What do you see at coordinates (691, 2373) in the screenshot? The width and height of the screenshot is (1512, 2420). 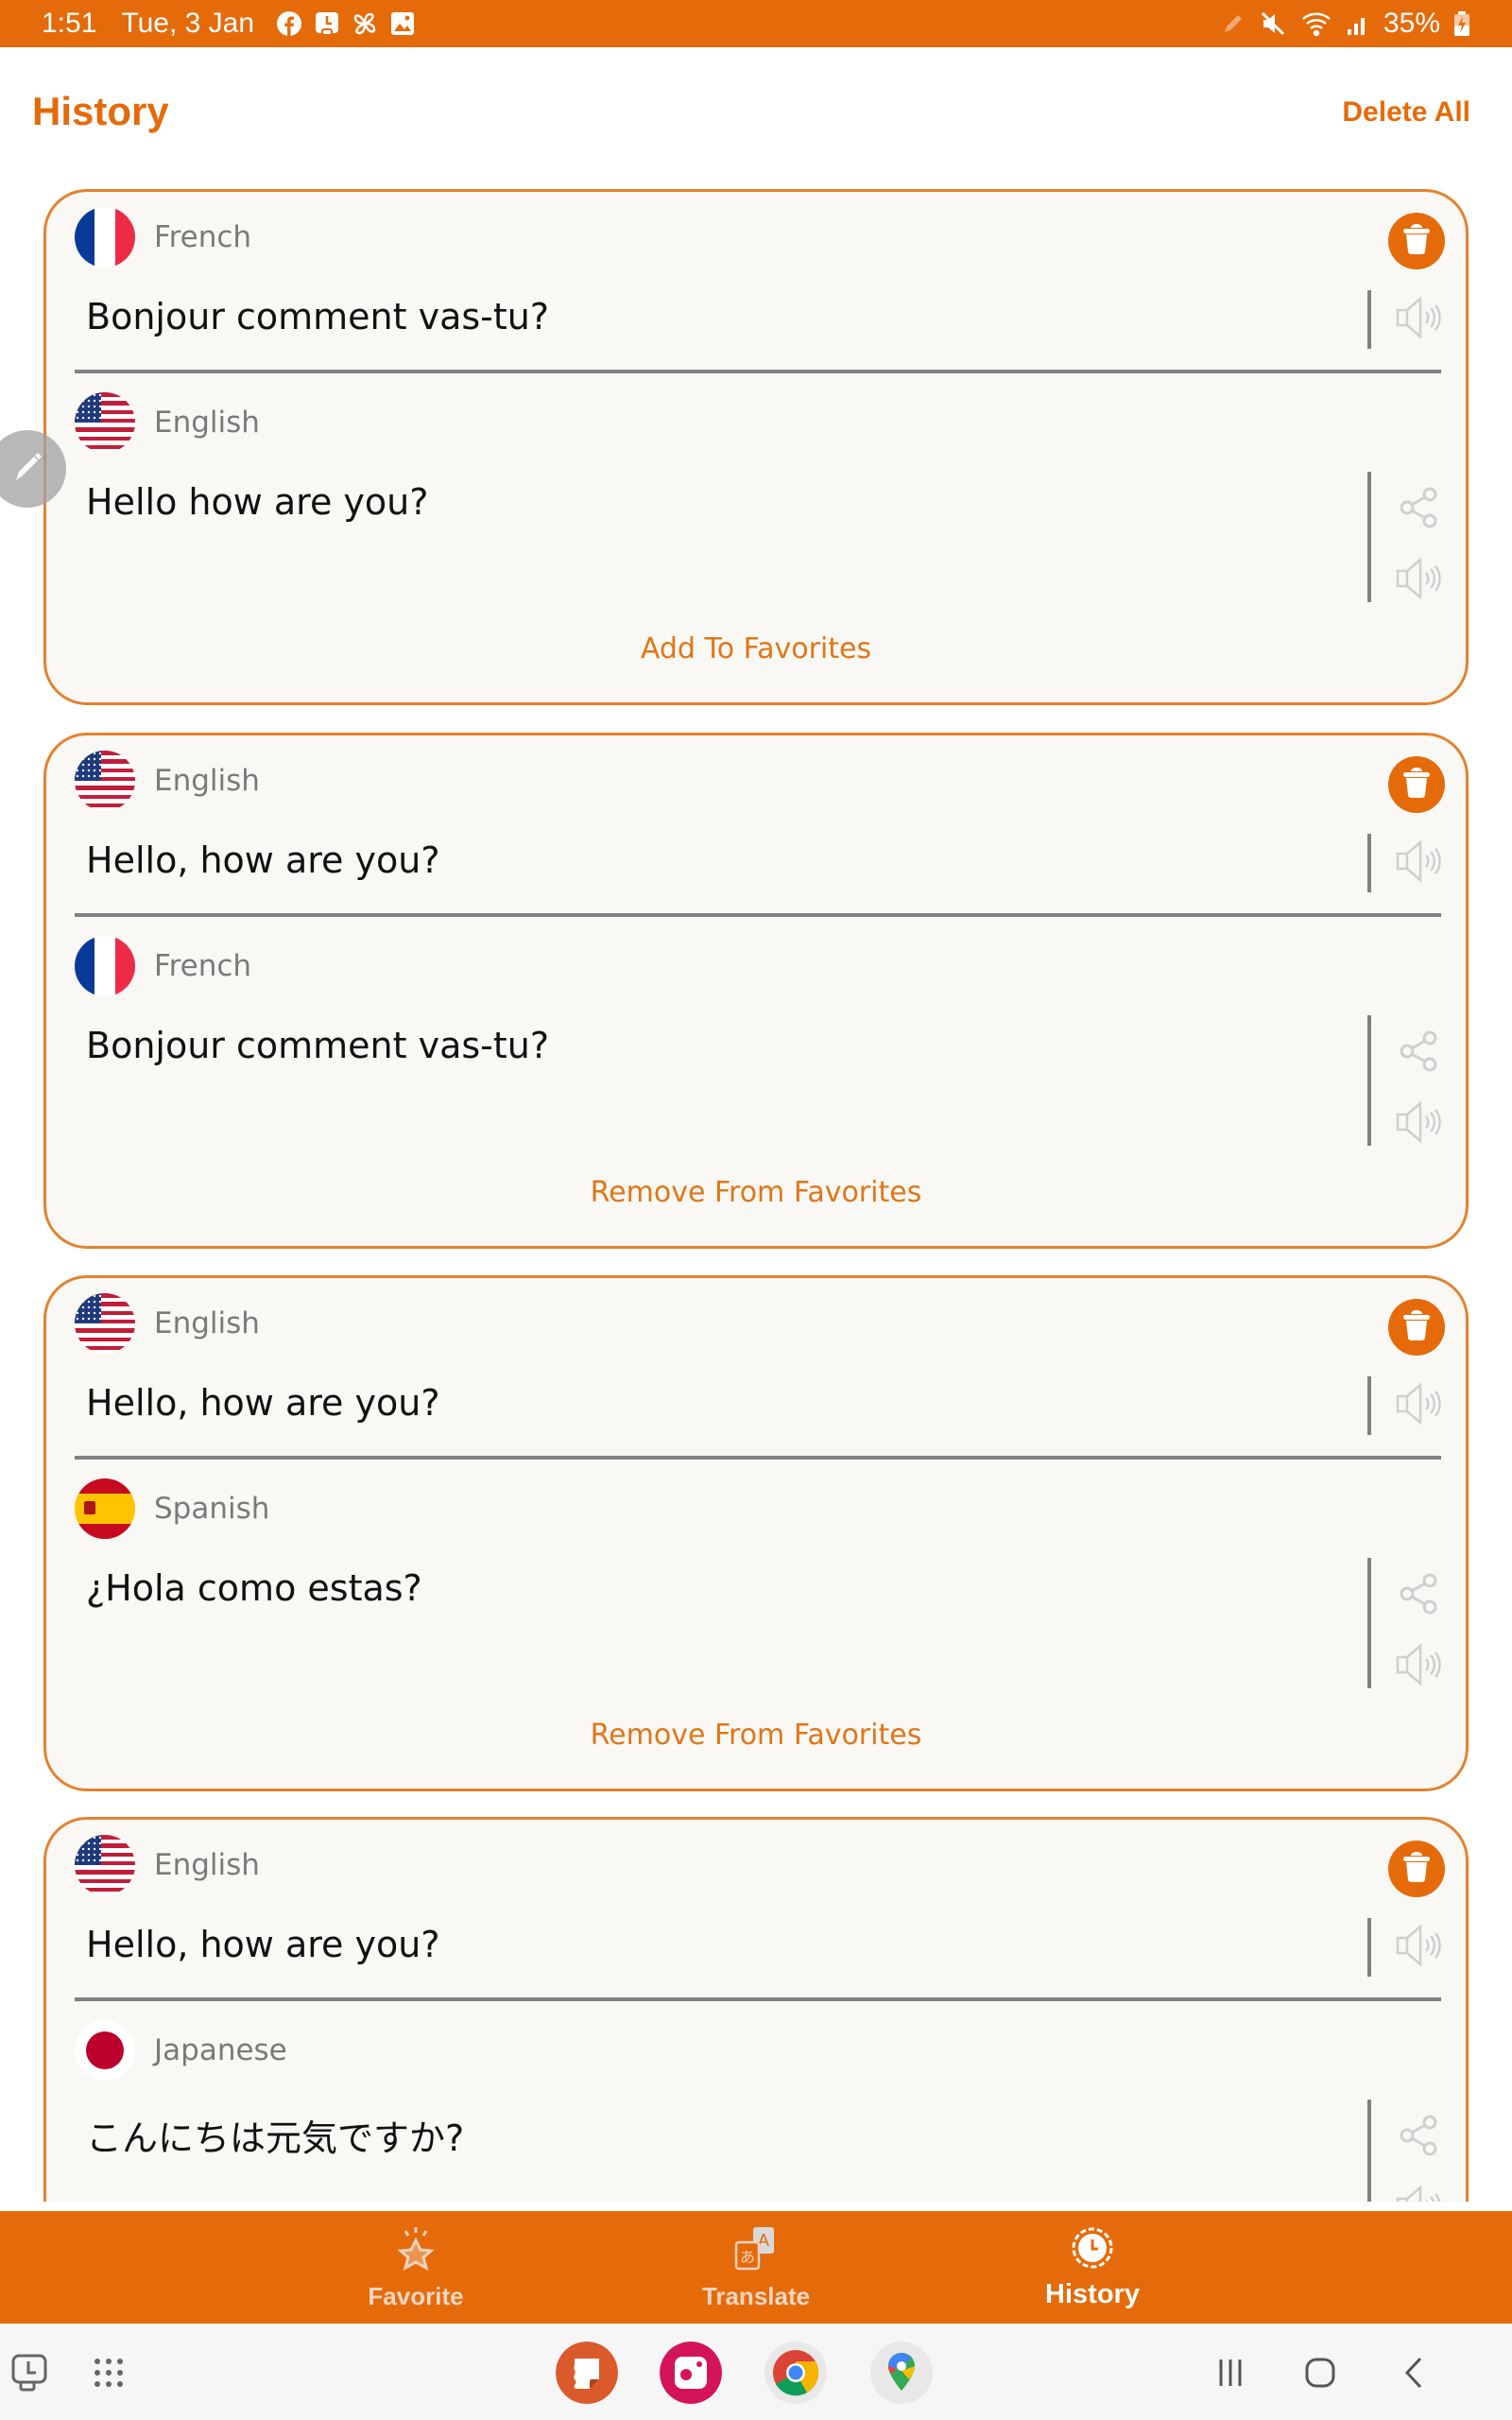 I see `camera-app-icon` at bounding box center [691, 2373].